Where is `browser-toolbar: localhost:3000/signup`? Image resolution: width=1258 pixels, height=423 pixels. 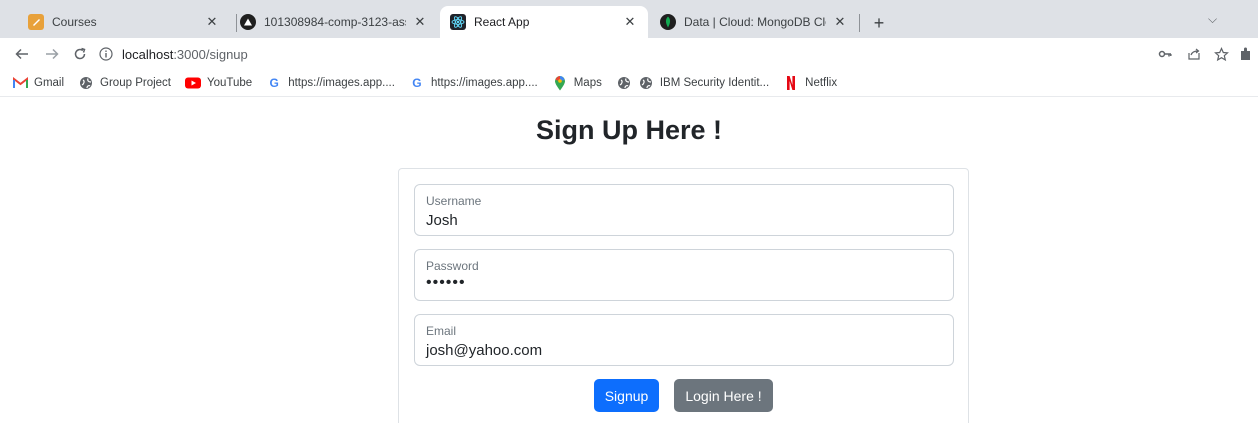
browser-toolbar: localhost:3000/signup is located at coordinates (629, 54).